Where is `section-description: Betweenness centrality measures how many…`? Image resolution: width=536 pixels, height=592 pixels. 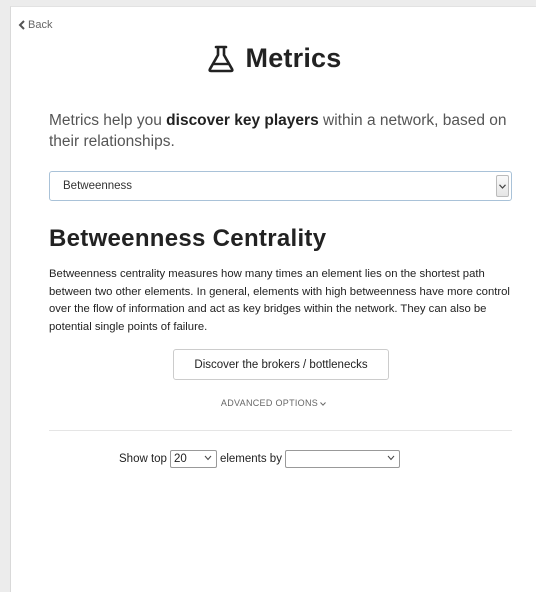 section-description: Betweenness centrality measures how many… is located at coordinates (279, 300).